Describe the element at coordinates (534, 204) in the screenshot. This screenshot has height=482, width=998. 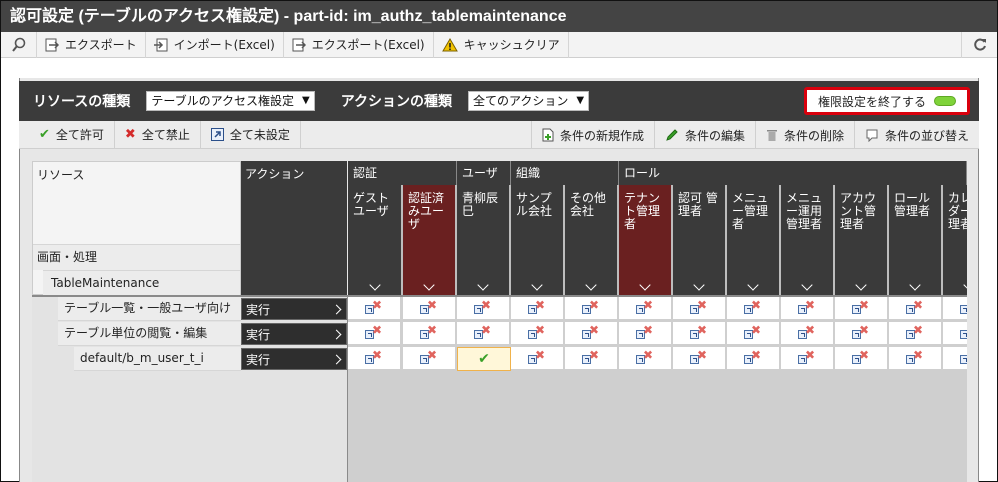
I see `column-header-label: サンプル会社` at that location.